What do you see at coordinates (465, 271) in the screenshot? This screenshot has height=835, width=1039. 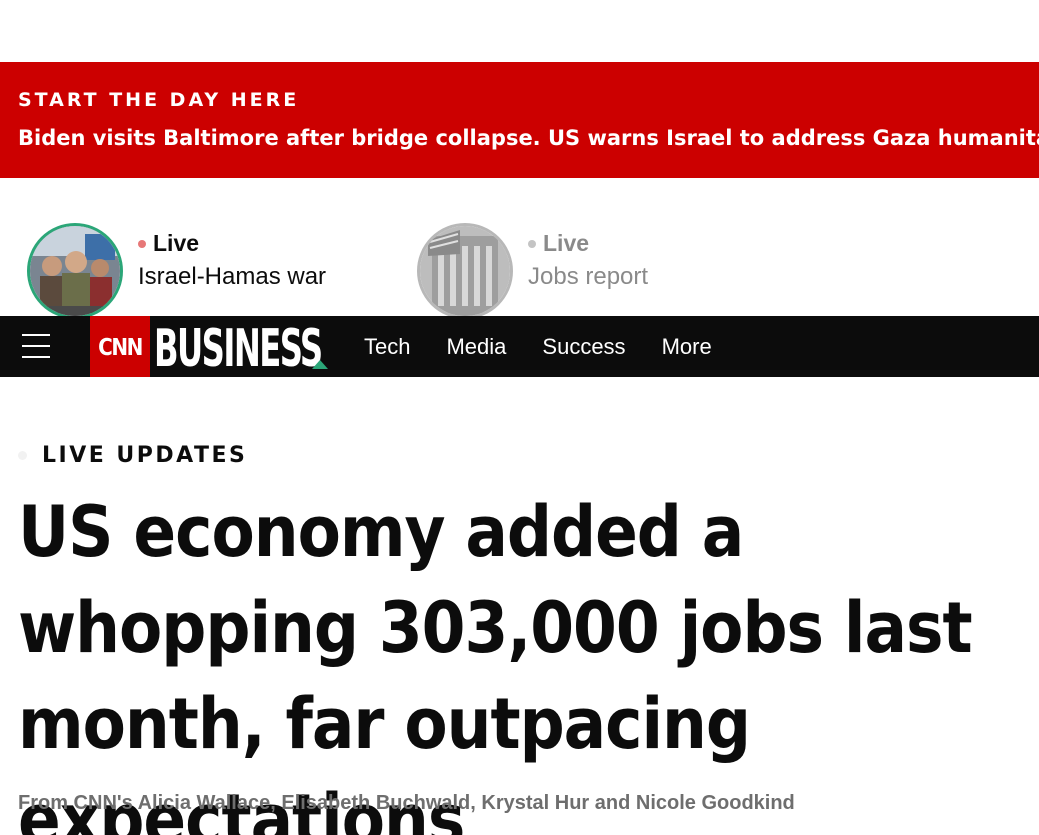 I see `stock-exchange-photo-icon` at bounding box center [465, 271].